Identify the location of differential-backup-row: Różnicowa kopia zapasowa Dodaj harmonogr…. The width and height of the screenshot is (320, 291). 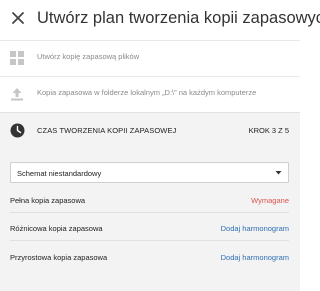
(149, 228).